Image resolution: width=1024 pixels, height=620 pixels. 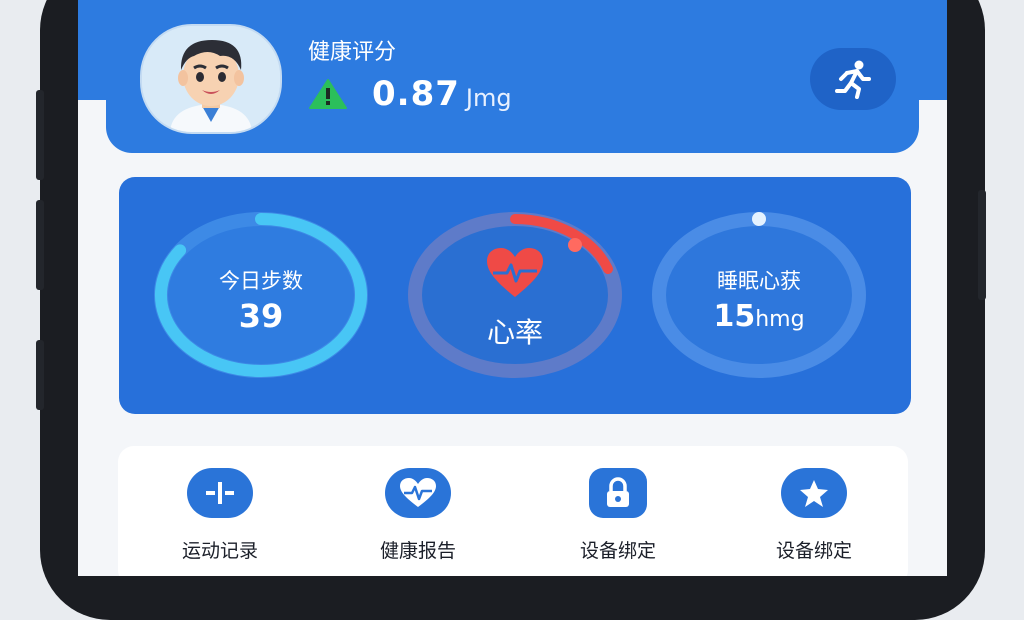 I want to click on sleep-value-row: 15hmg, so click(x=759, y=316).